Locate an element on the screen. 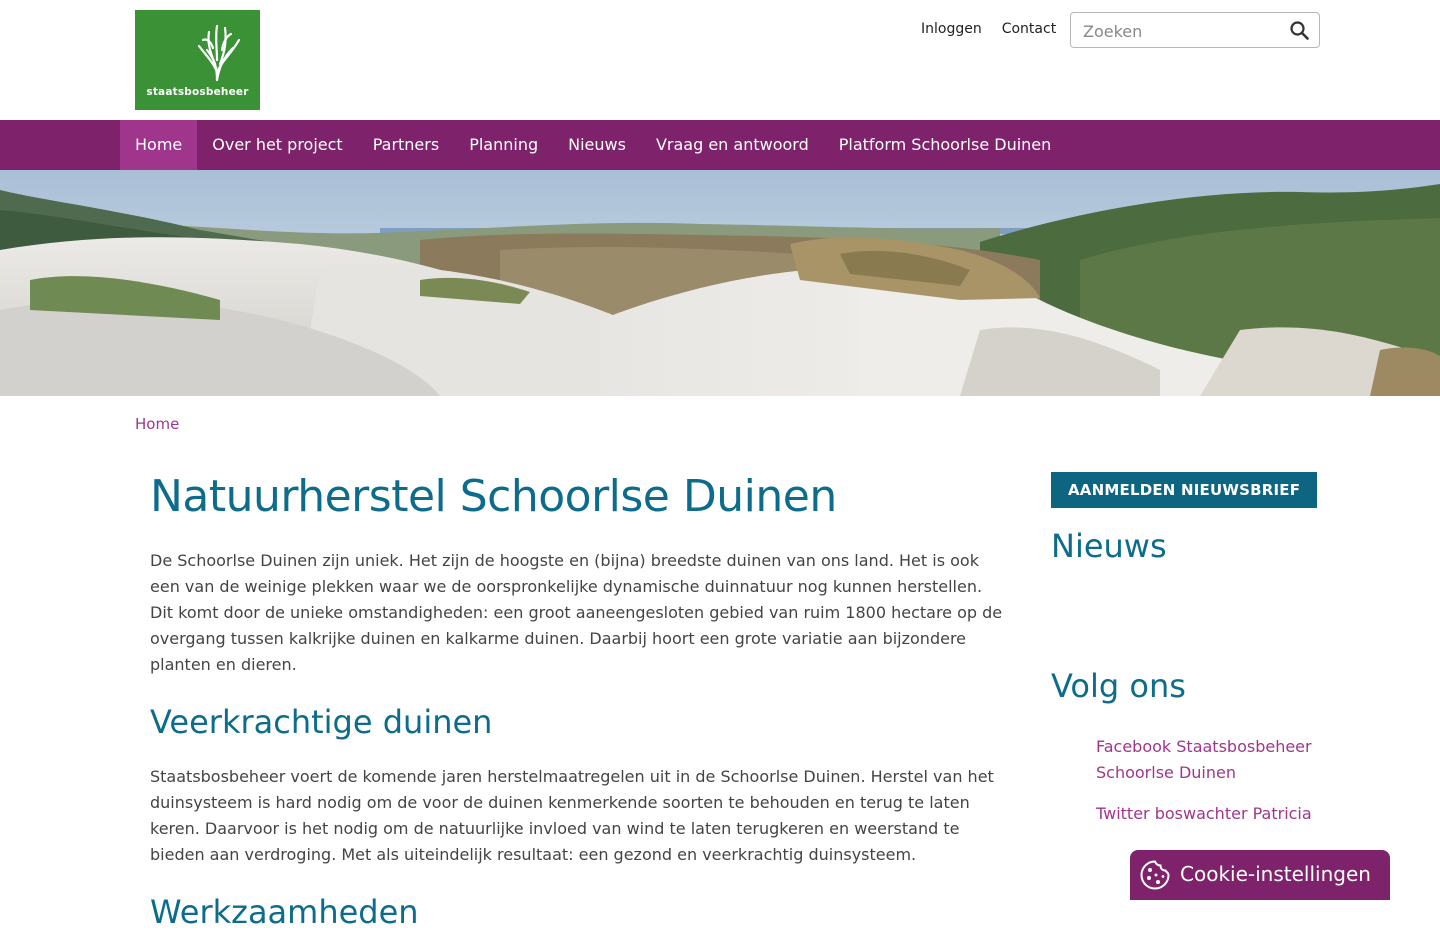  section-heading-veerkrachtige-duinen: Veerkrachtige duinen is located at coordinates (321, 722).